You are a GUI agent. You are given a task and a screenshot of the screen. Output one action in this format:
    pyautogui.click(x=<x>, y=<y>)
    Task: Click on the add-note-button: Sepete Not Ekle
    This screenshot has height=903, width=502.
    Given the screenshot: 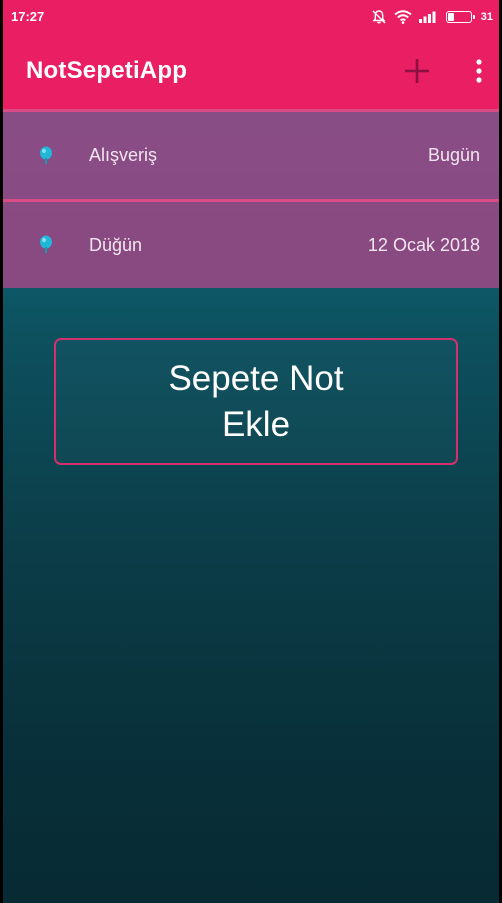 What is the action you would take?
    pyautogui.click(x=256, y=401)
    